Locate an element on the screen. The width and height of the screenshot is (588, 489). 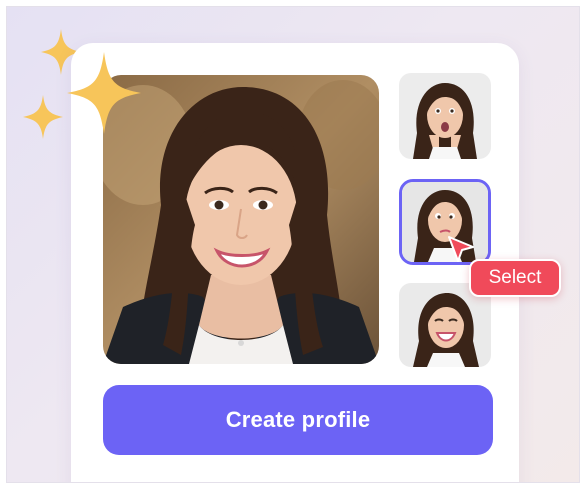
pointer-cursor-icon is located at coordinates (461, 249).